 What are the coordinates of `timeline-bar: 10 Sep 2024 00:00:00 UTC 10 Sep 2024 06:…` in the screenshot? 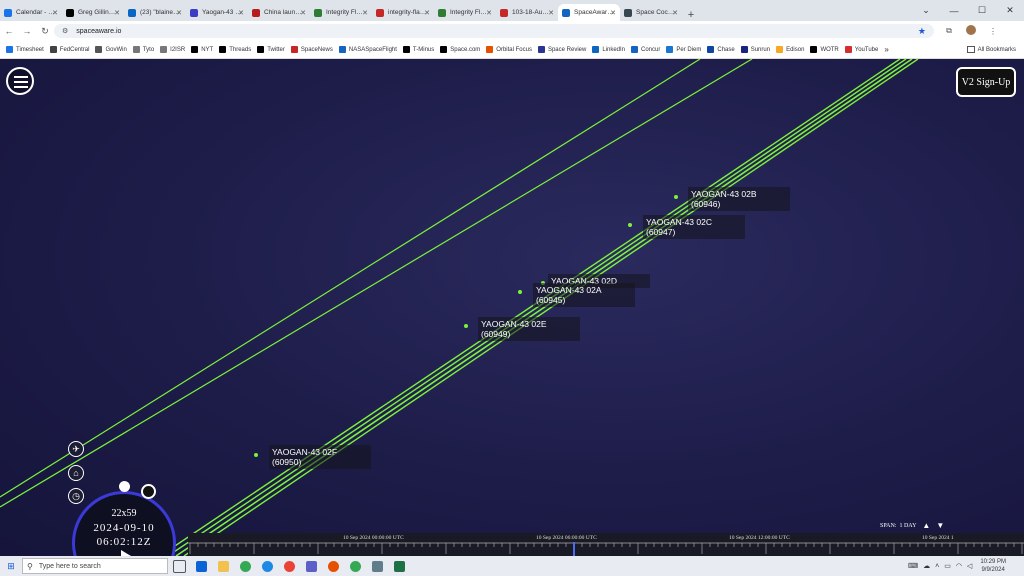 It's located at (606, 544).